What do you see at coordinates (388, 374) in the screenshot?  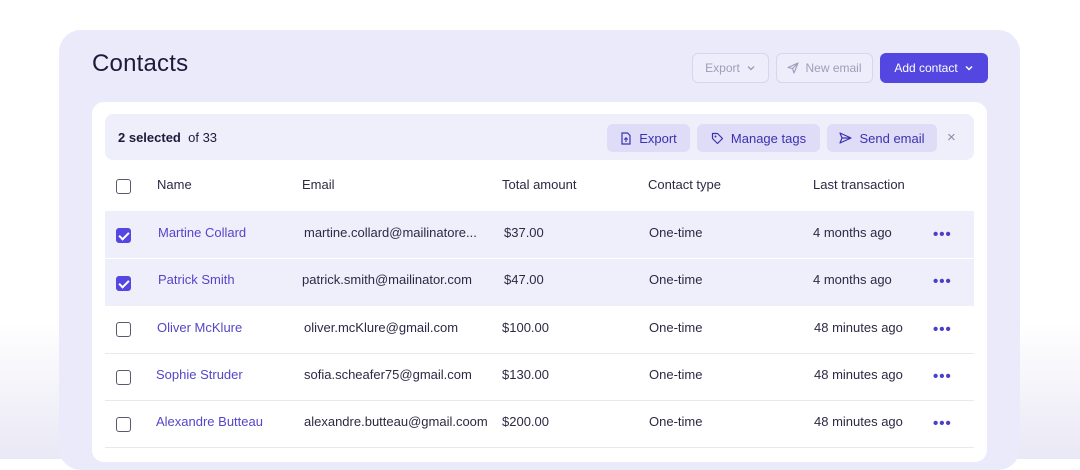 I see `contact-email: sofia.scheafer75@gmail.com` at bounding box center [388, 374].